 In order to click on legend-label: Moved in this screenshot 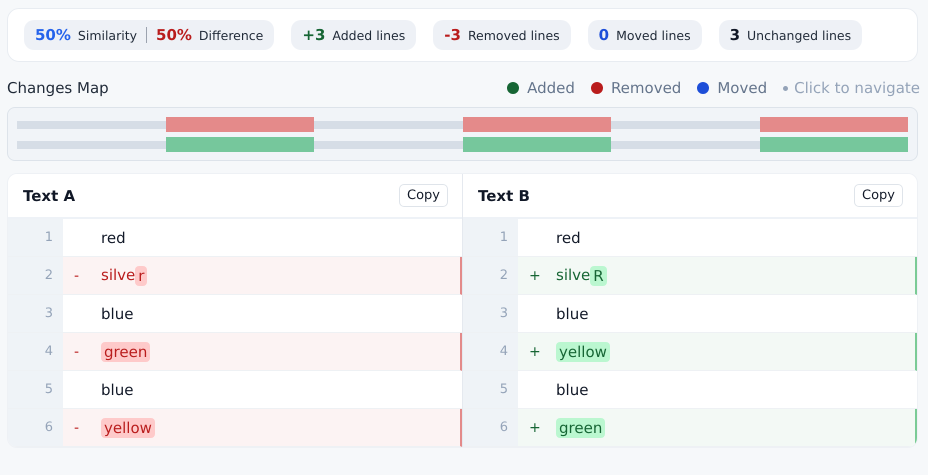, I will do `click(742, 88)`.